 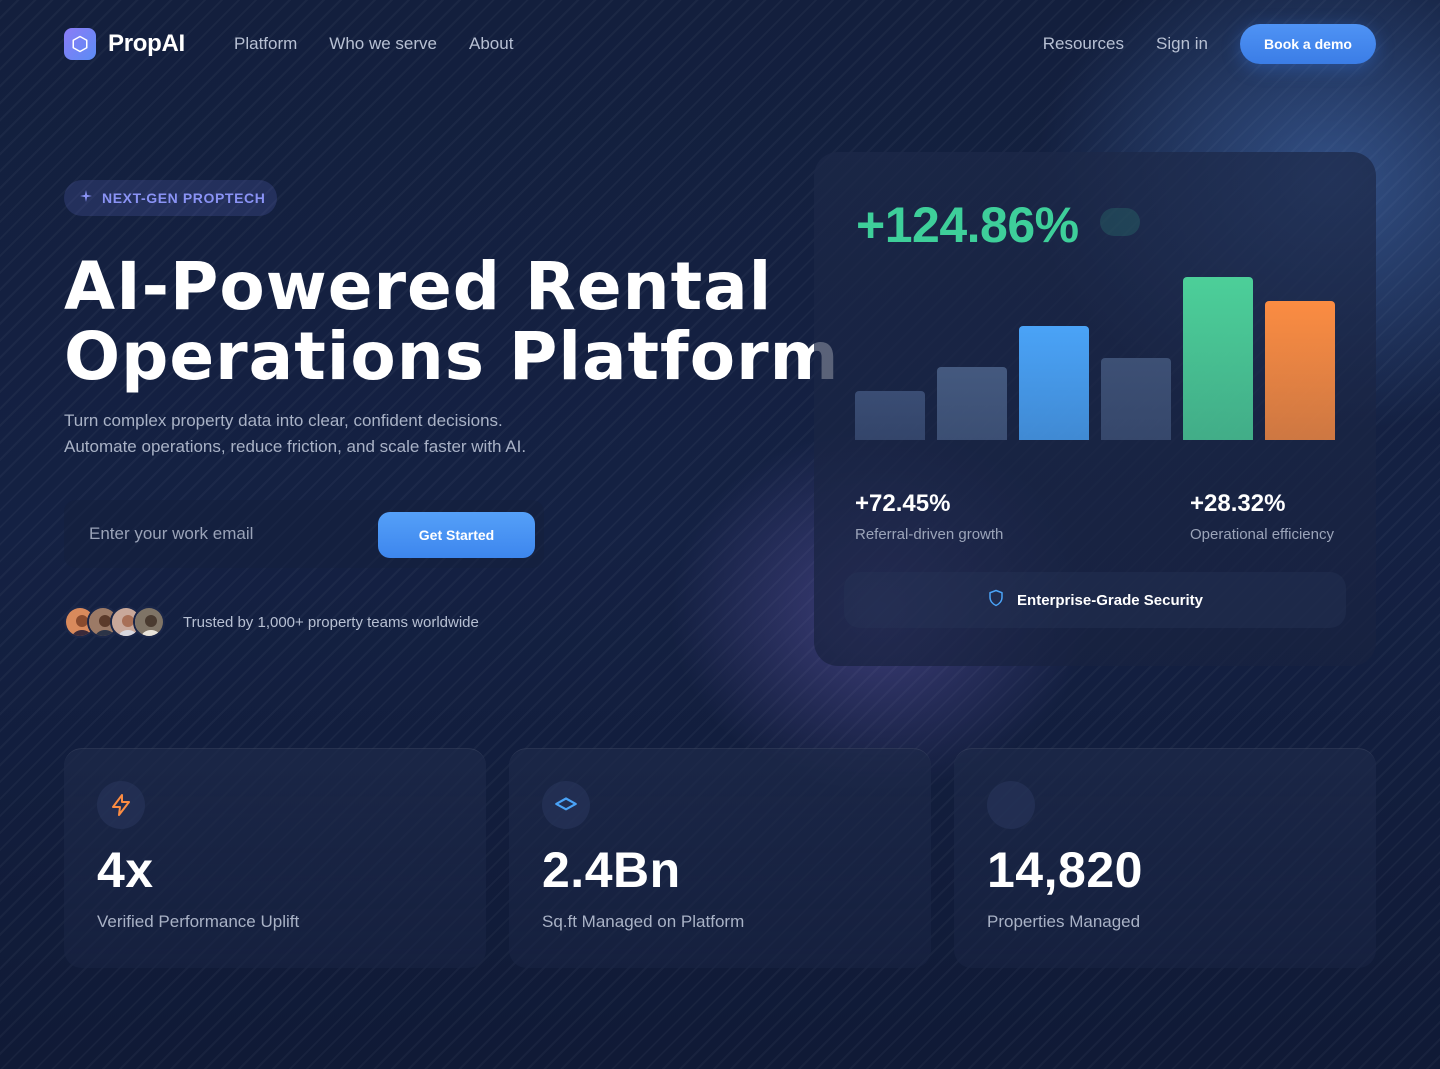 What do you see at coordinates (929, 534) in the screenshot?
I see `metric-label: Referral-driven growth` at bounding box center [929, 534].